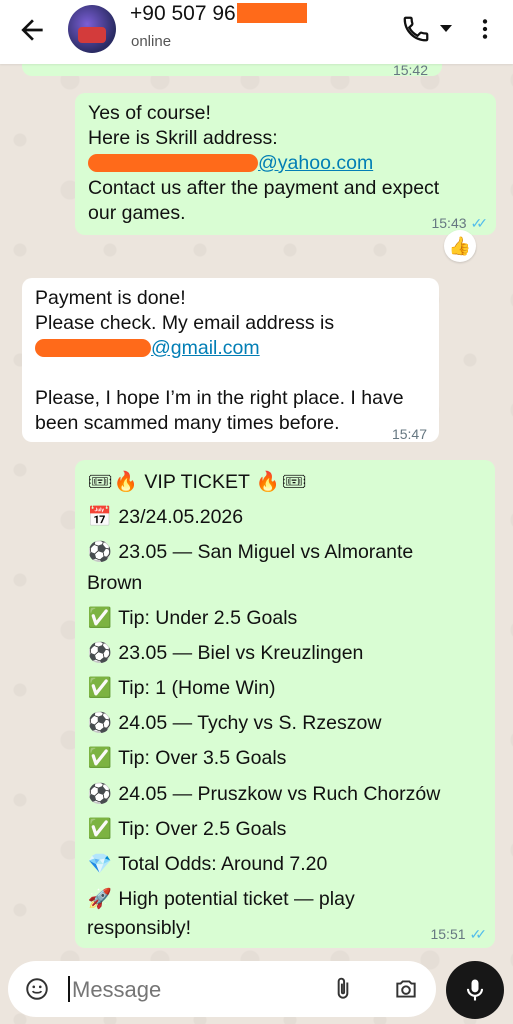  I want to click on ticket-line: responsibly!, so click(139, 928).